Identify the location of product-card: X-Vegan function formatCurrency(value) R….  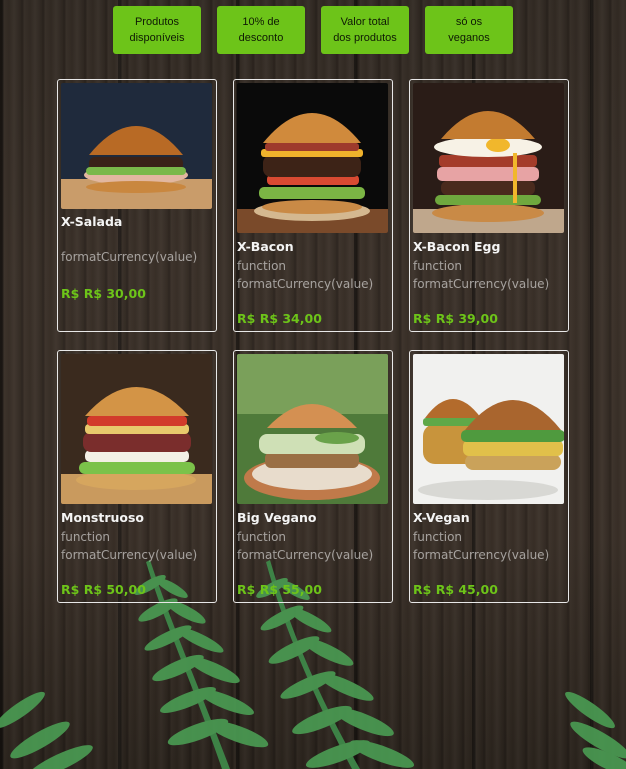
(489, 476).